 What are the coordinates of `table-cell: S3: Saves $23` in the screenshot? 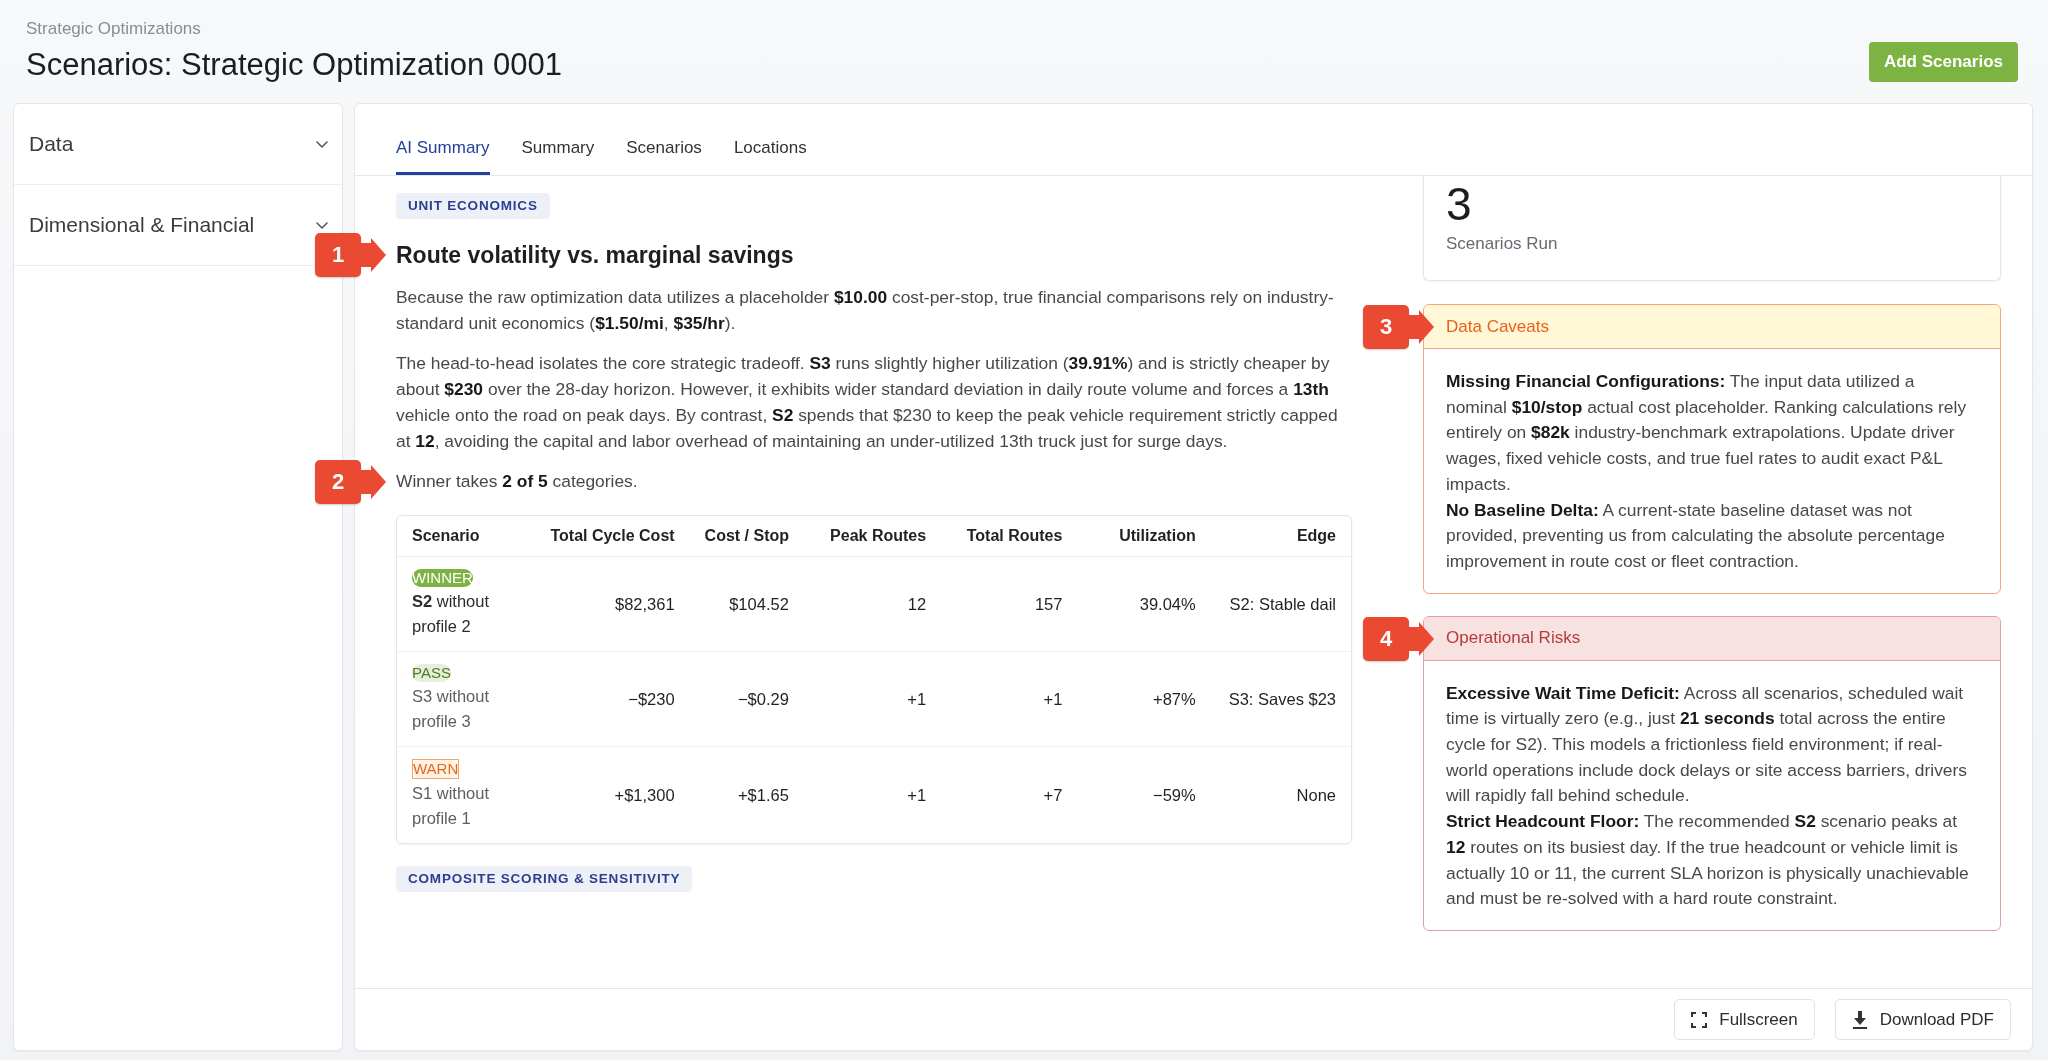 It's located at (1280, 699).